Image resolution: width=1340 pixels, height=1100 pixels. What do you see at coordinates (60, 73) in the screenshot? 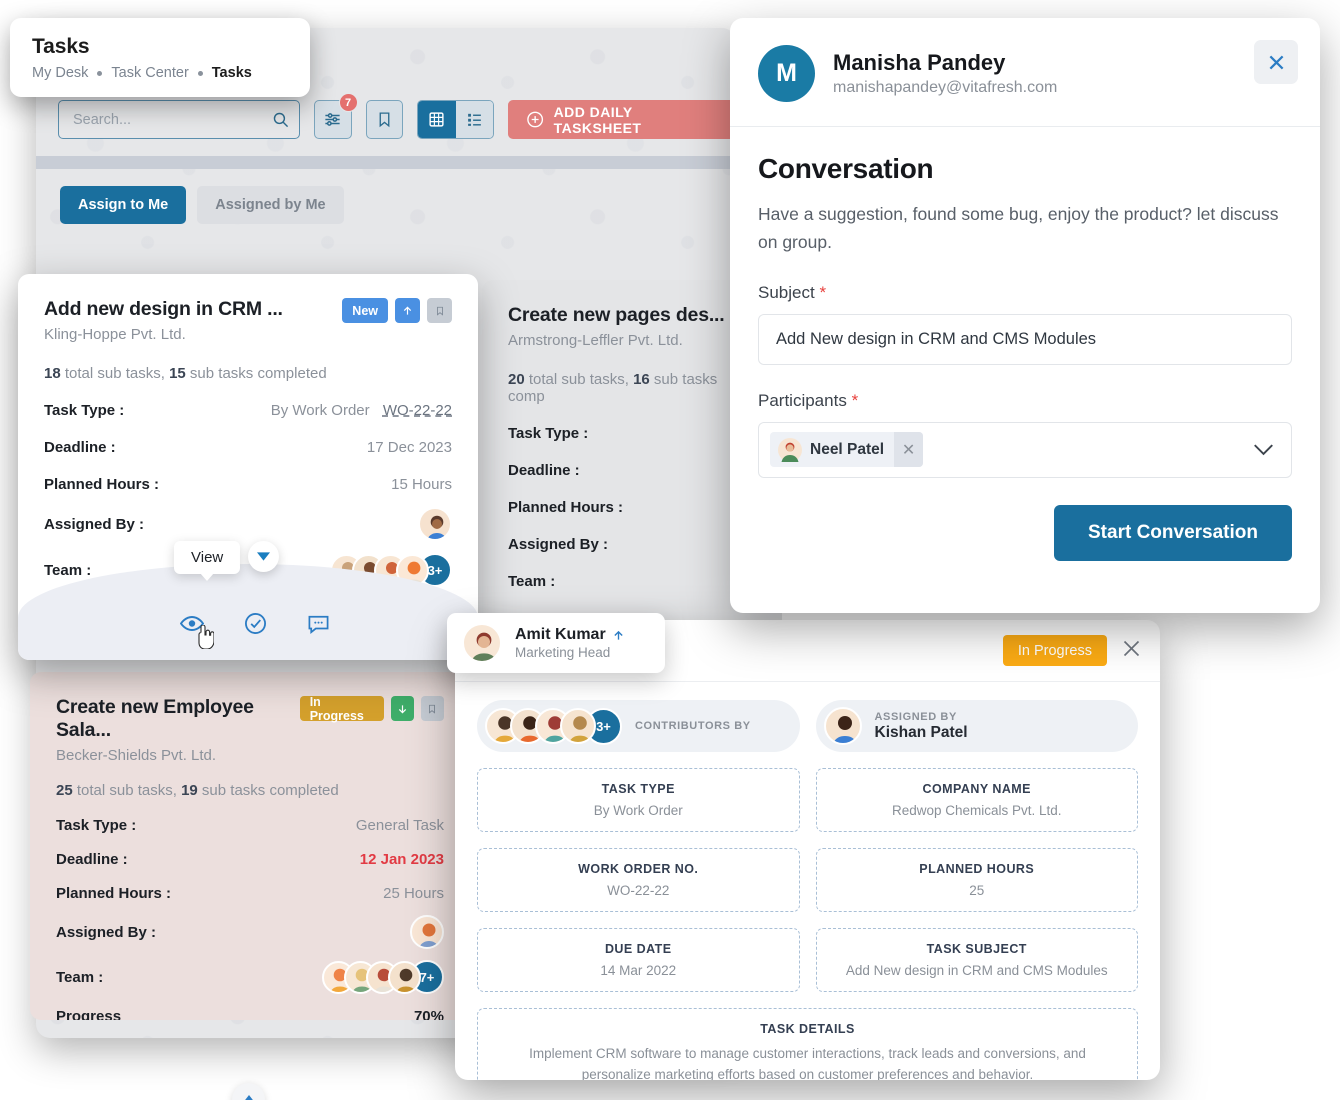
I see `breadcrumb-item-my-desk: My Desk` at bounding box center [60, 73].